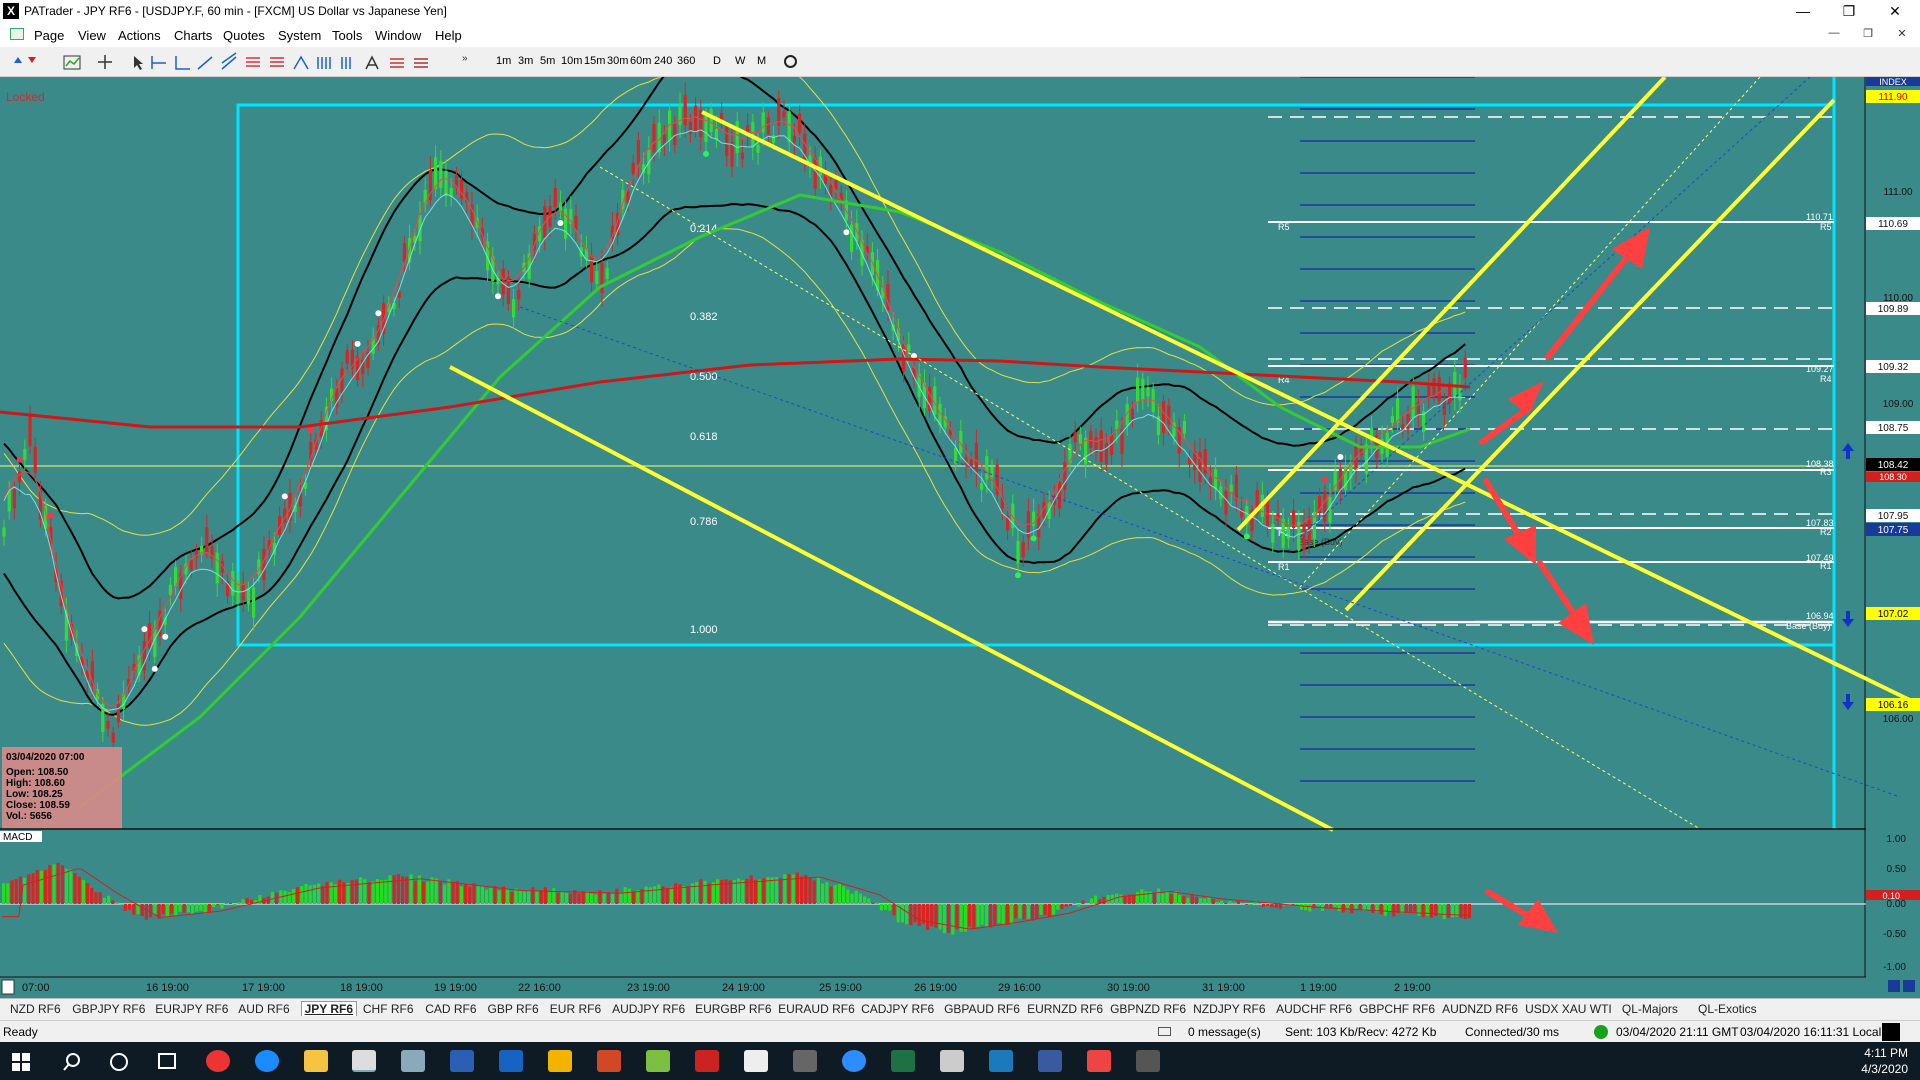 The image size is (1920, 1080). I want to click on excel-icon, so click(903, 1061).